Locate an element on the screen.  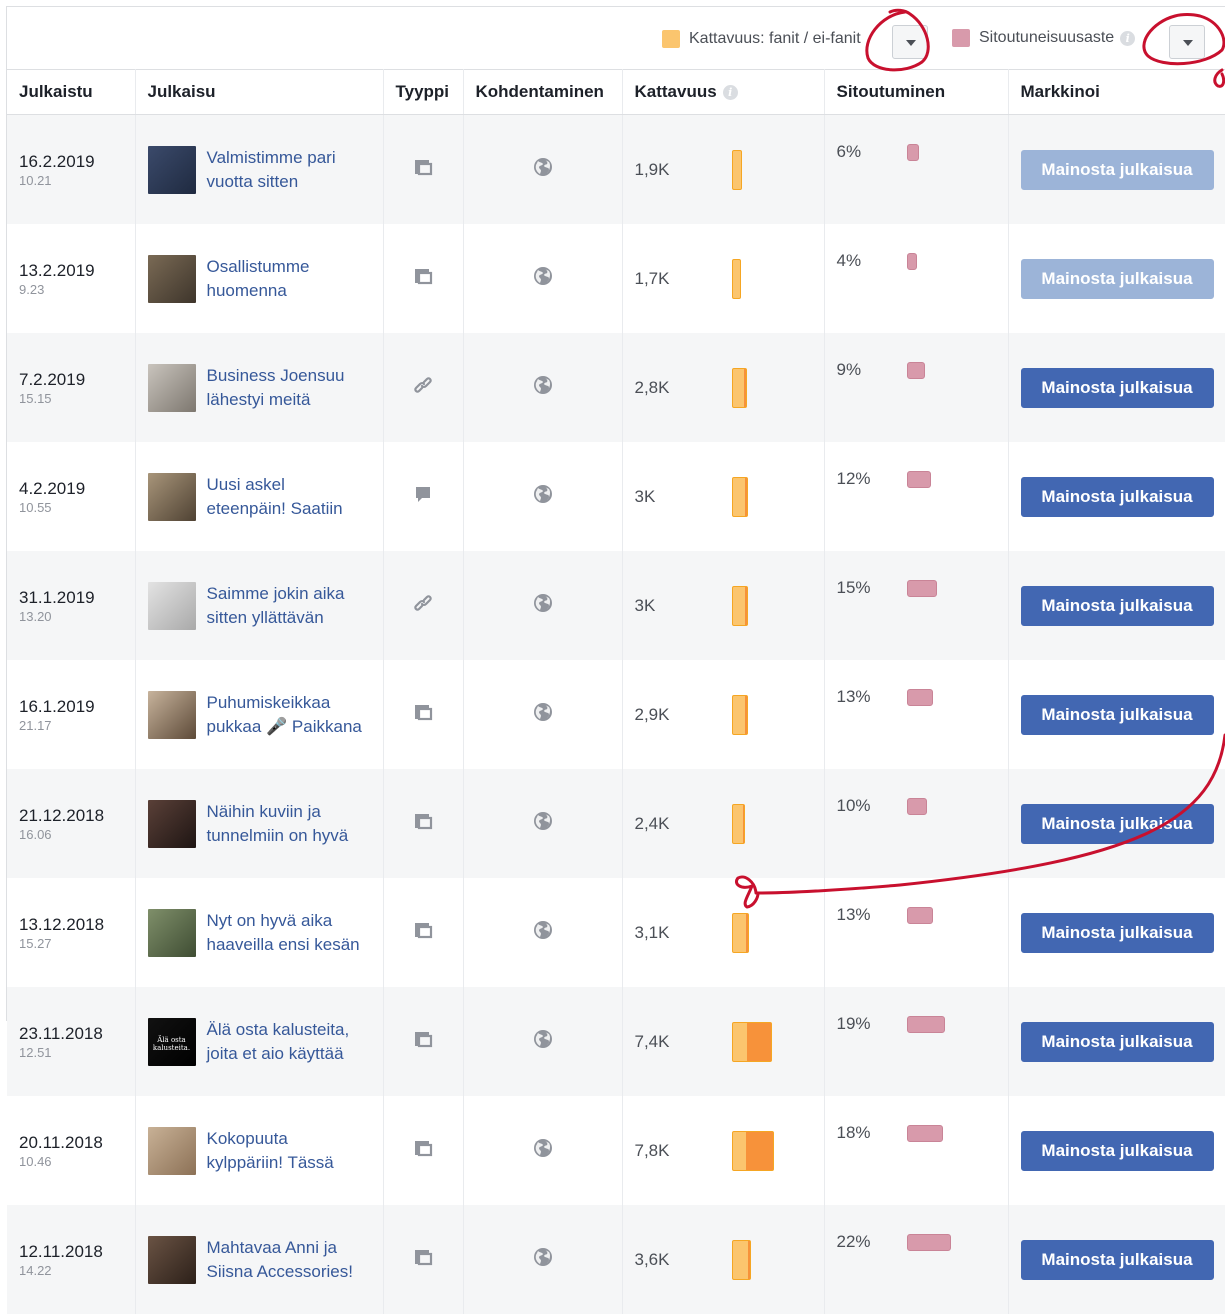
reach-value: 7,4K is located at coordinates (652, 1041).